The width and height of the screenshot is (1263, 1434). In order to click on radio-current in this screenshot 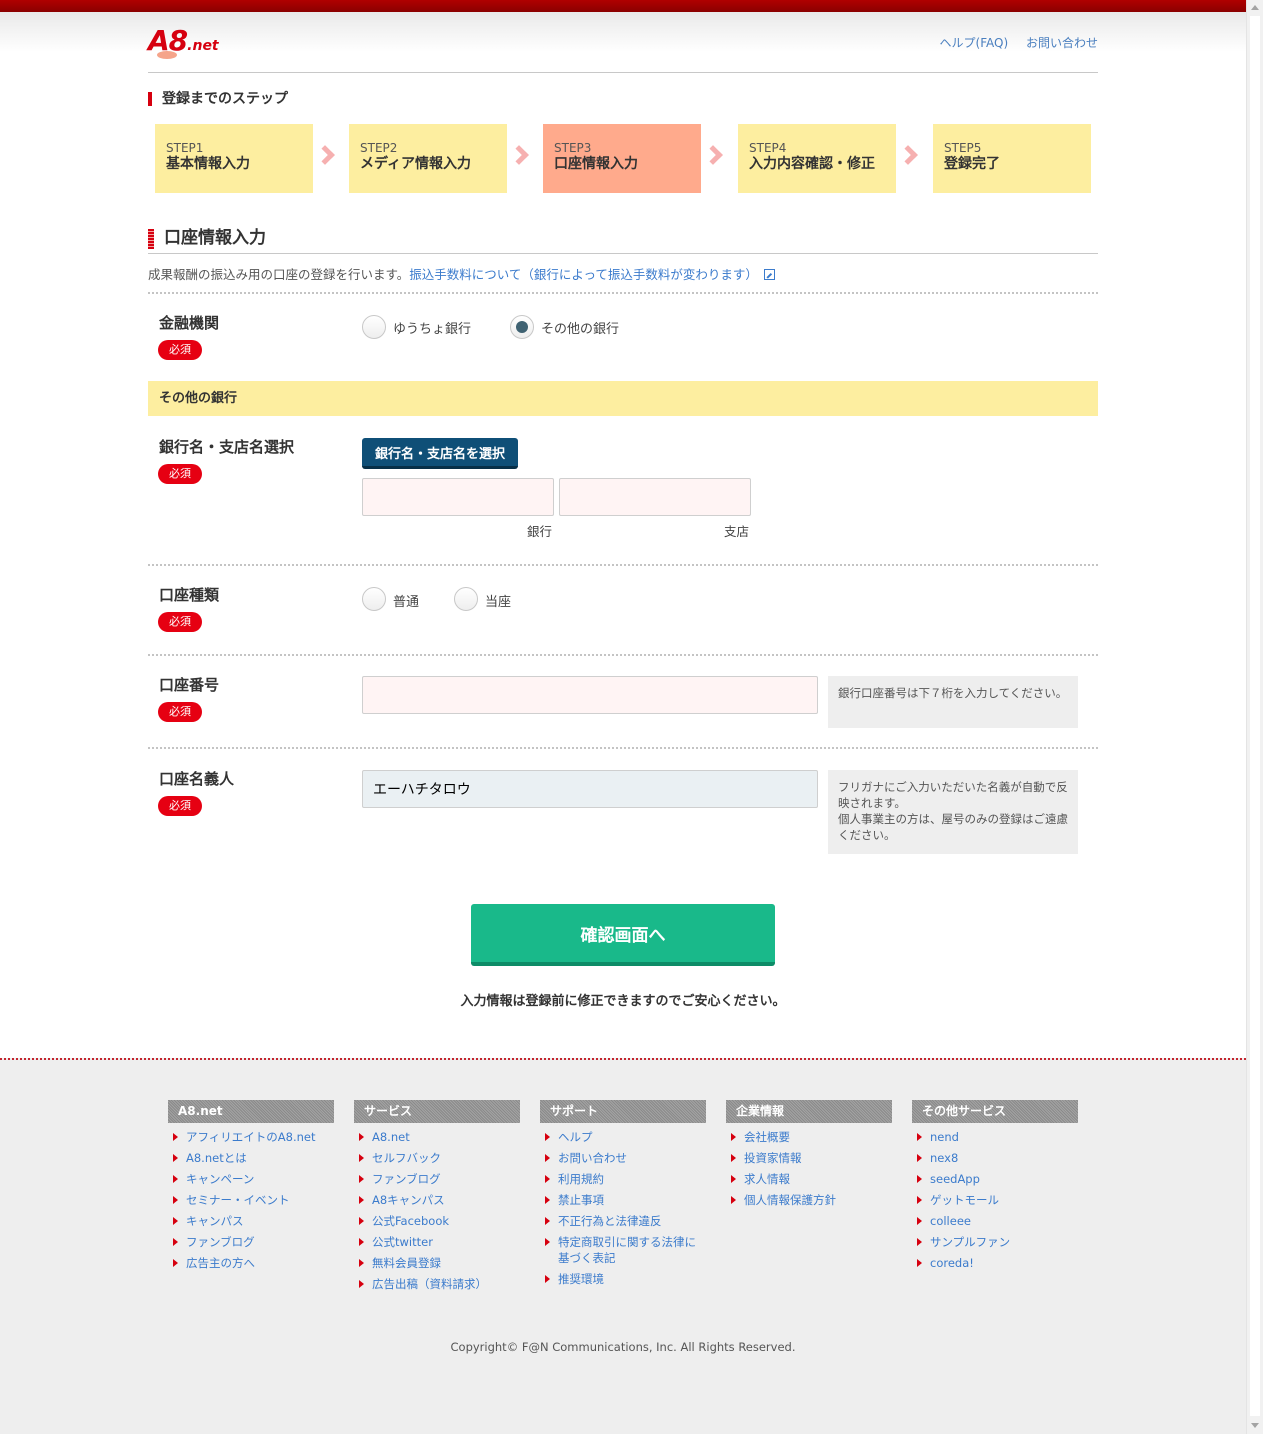, I will do `click(466, 599)`.